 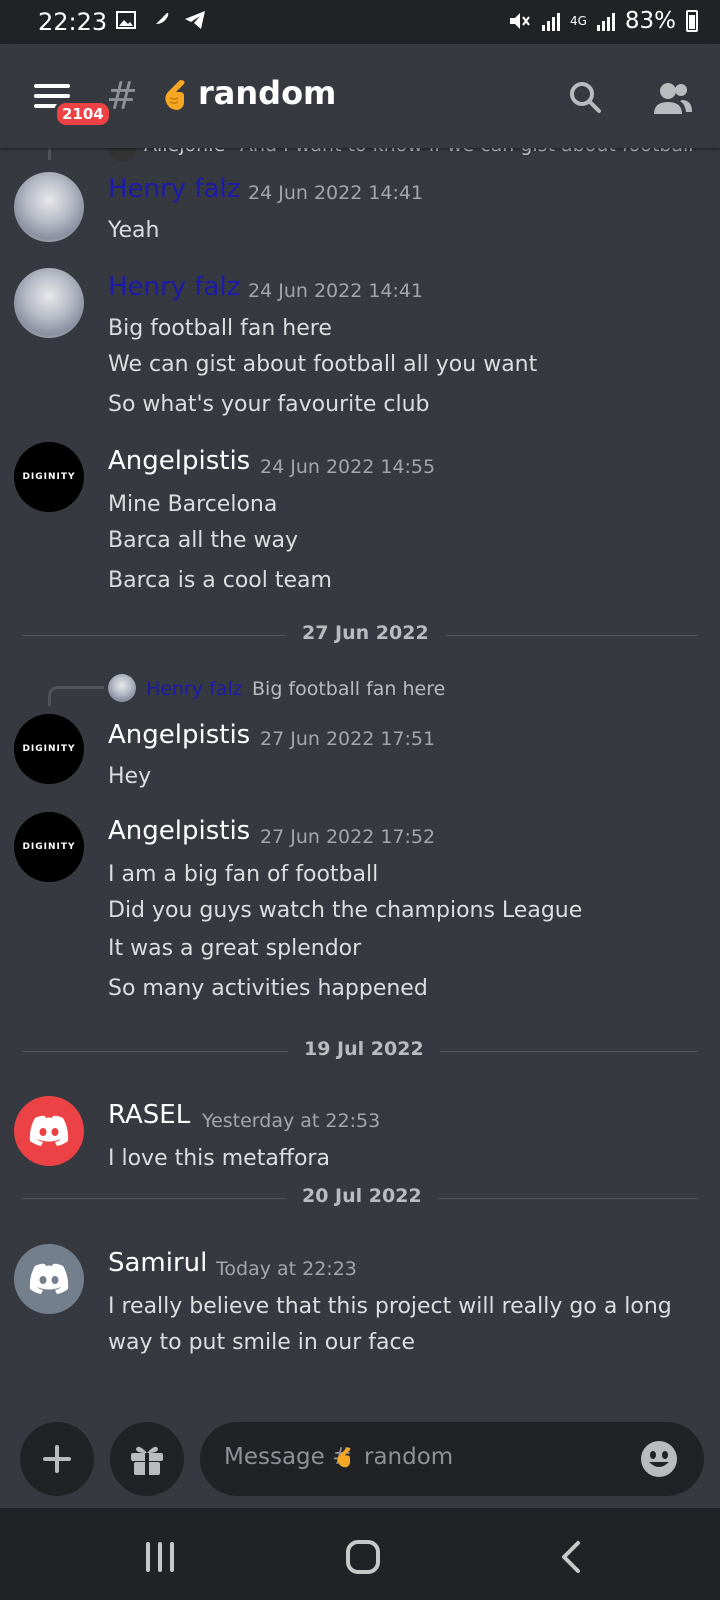 I want to click on back-button, so click(x=573, y=1557).